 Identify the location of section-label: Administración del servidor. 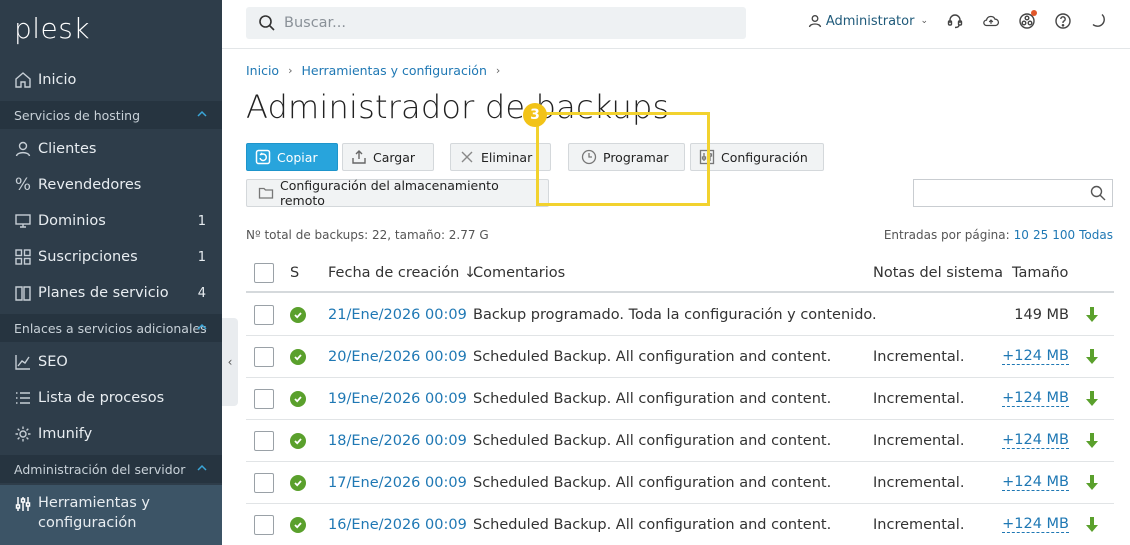
(100, 469).